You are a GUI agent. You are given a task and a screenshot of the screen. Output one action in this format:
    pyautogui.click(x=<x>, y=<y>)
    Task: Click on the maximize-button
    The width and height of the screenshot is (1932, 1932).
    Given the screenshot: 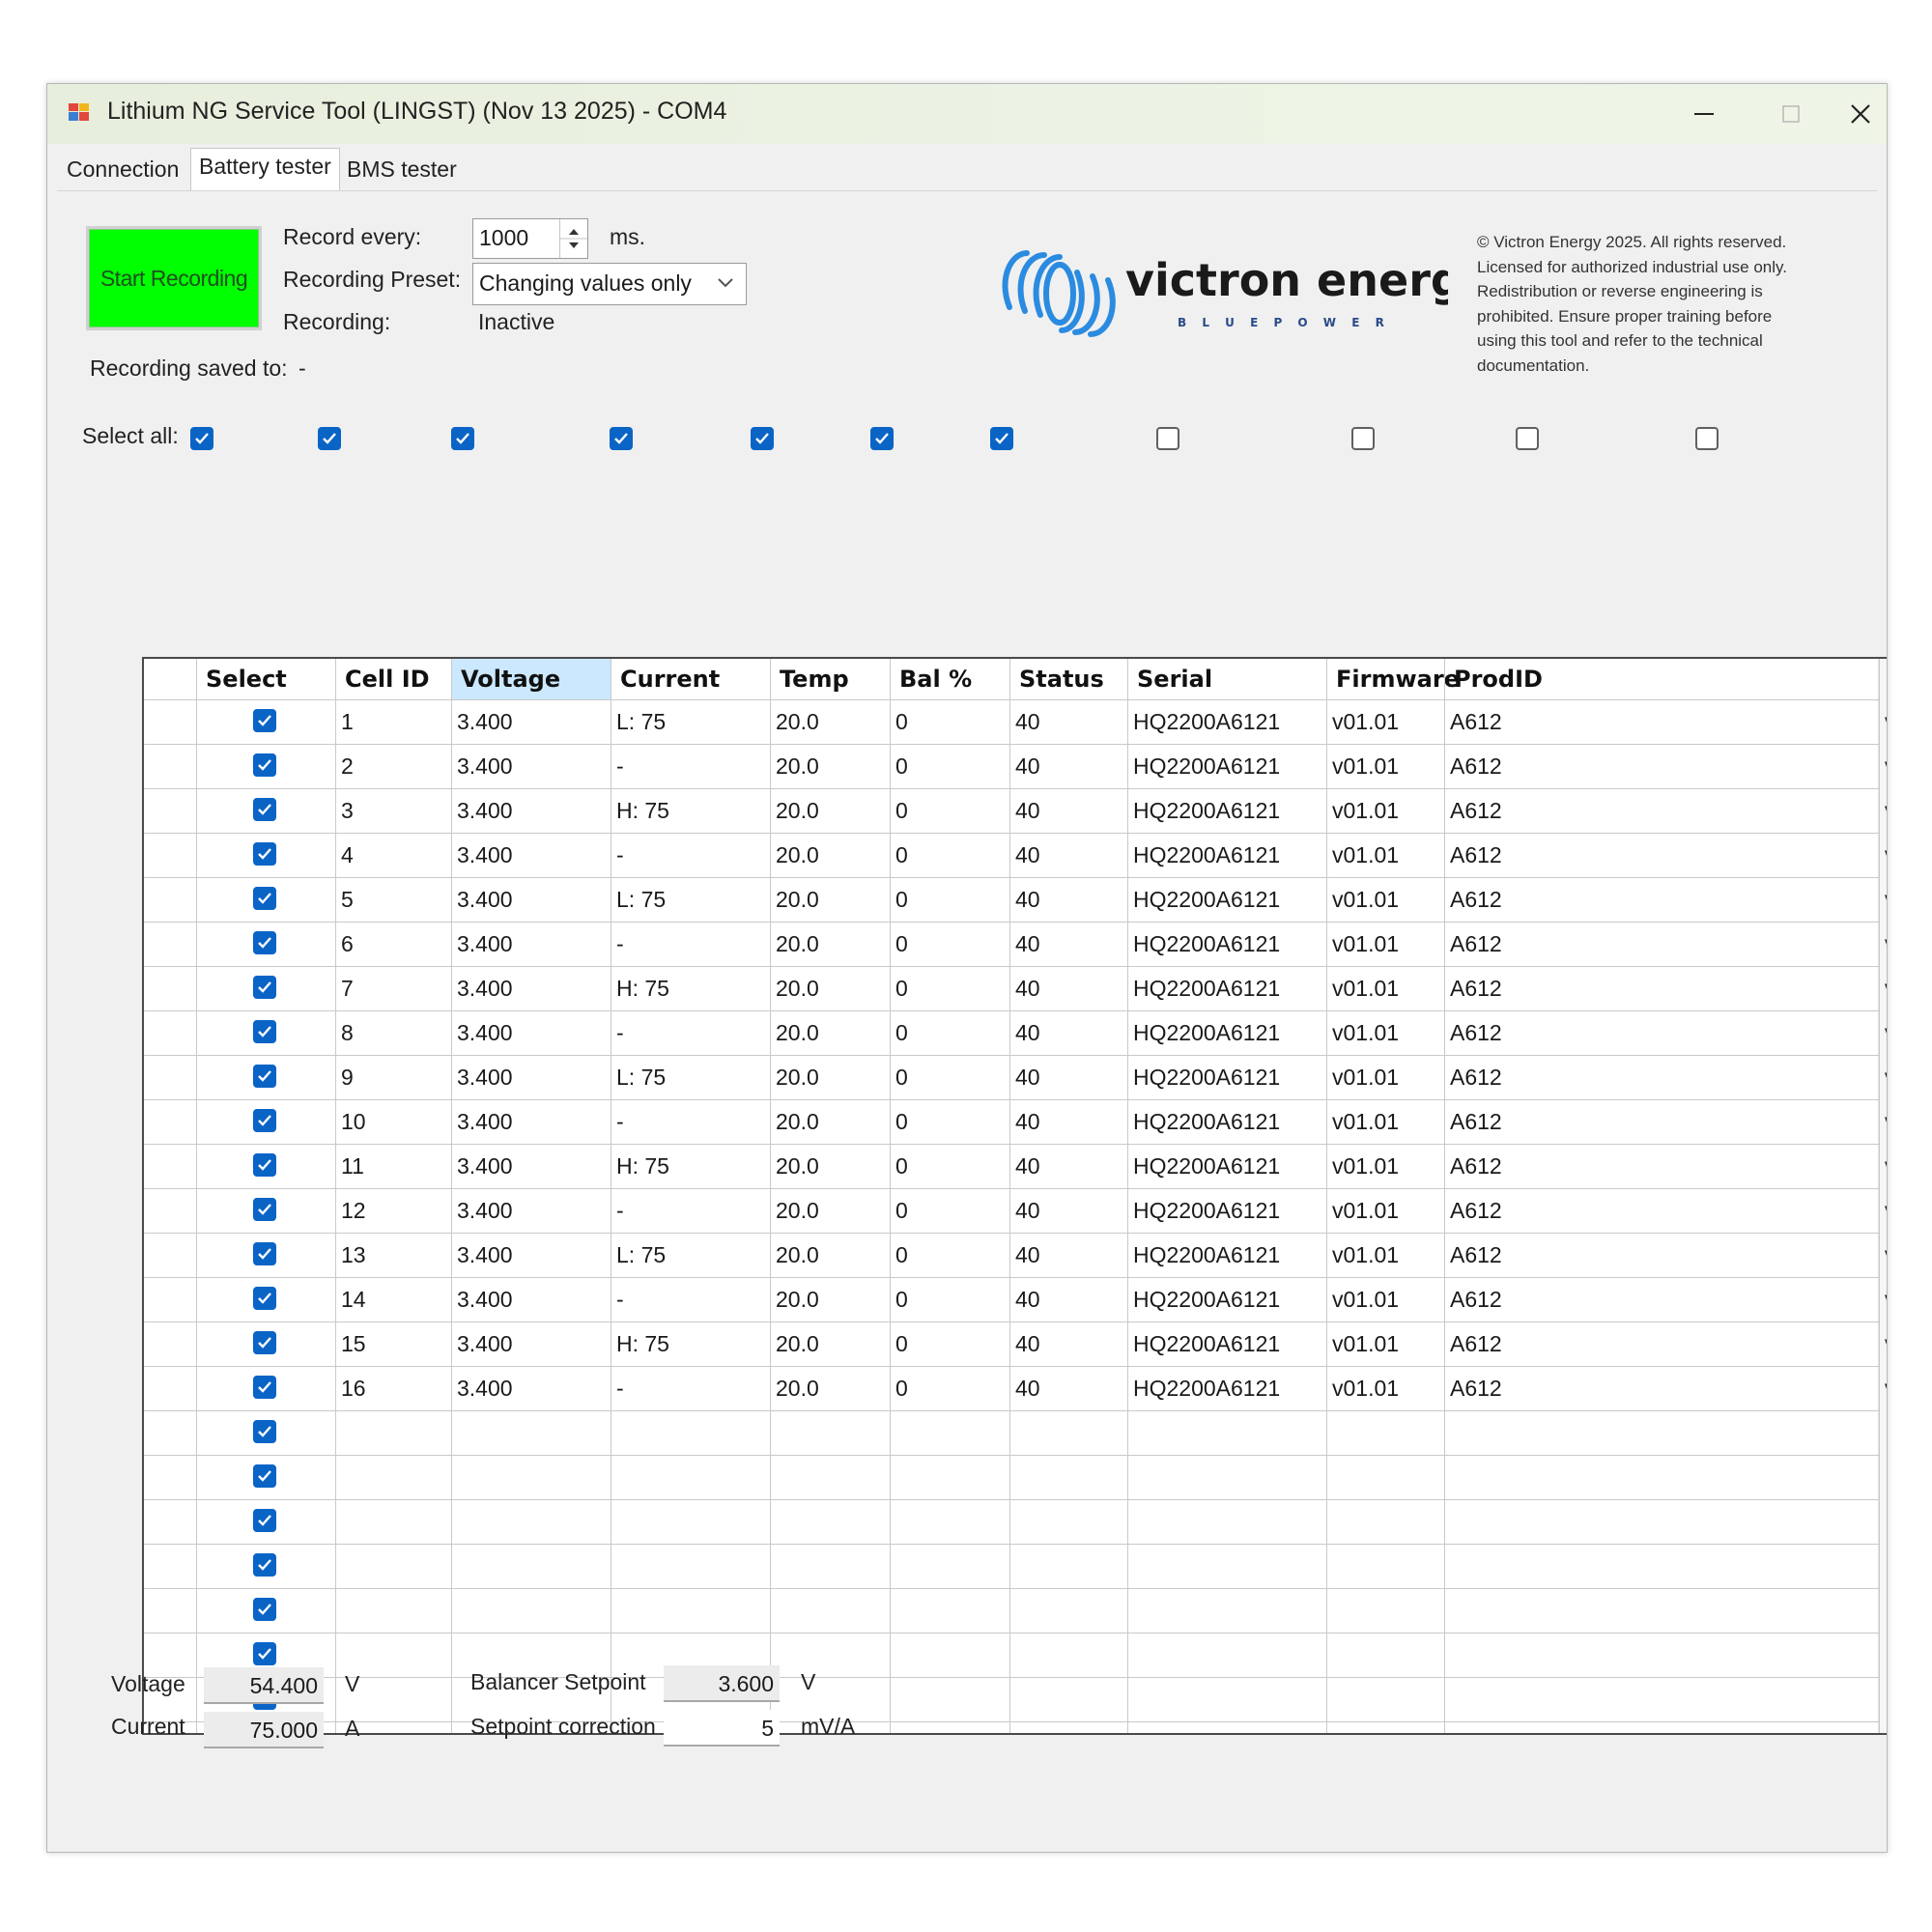 What is the action you would take?
    pyautogui.click(x=1790, y=114)
    